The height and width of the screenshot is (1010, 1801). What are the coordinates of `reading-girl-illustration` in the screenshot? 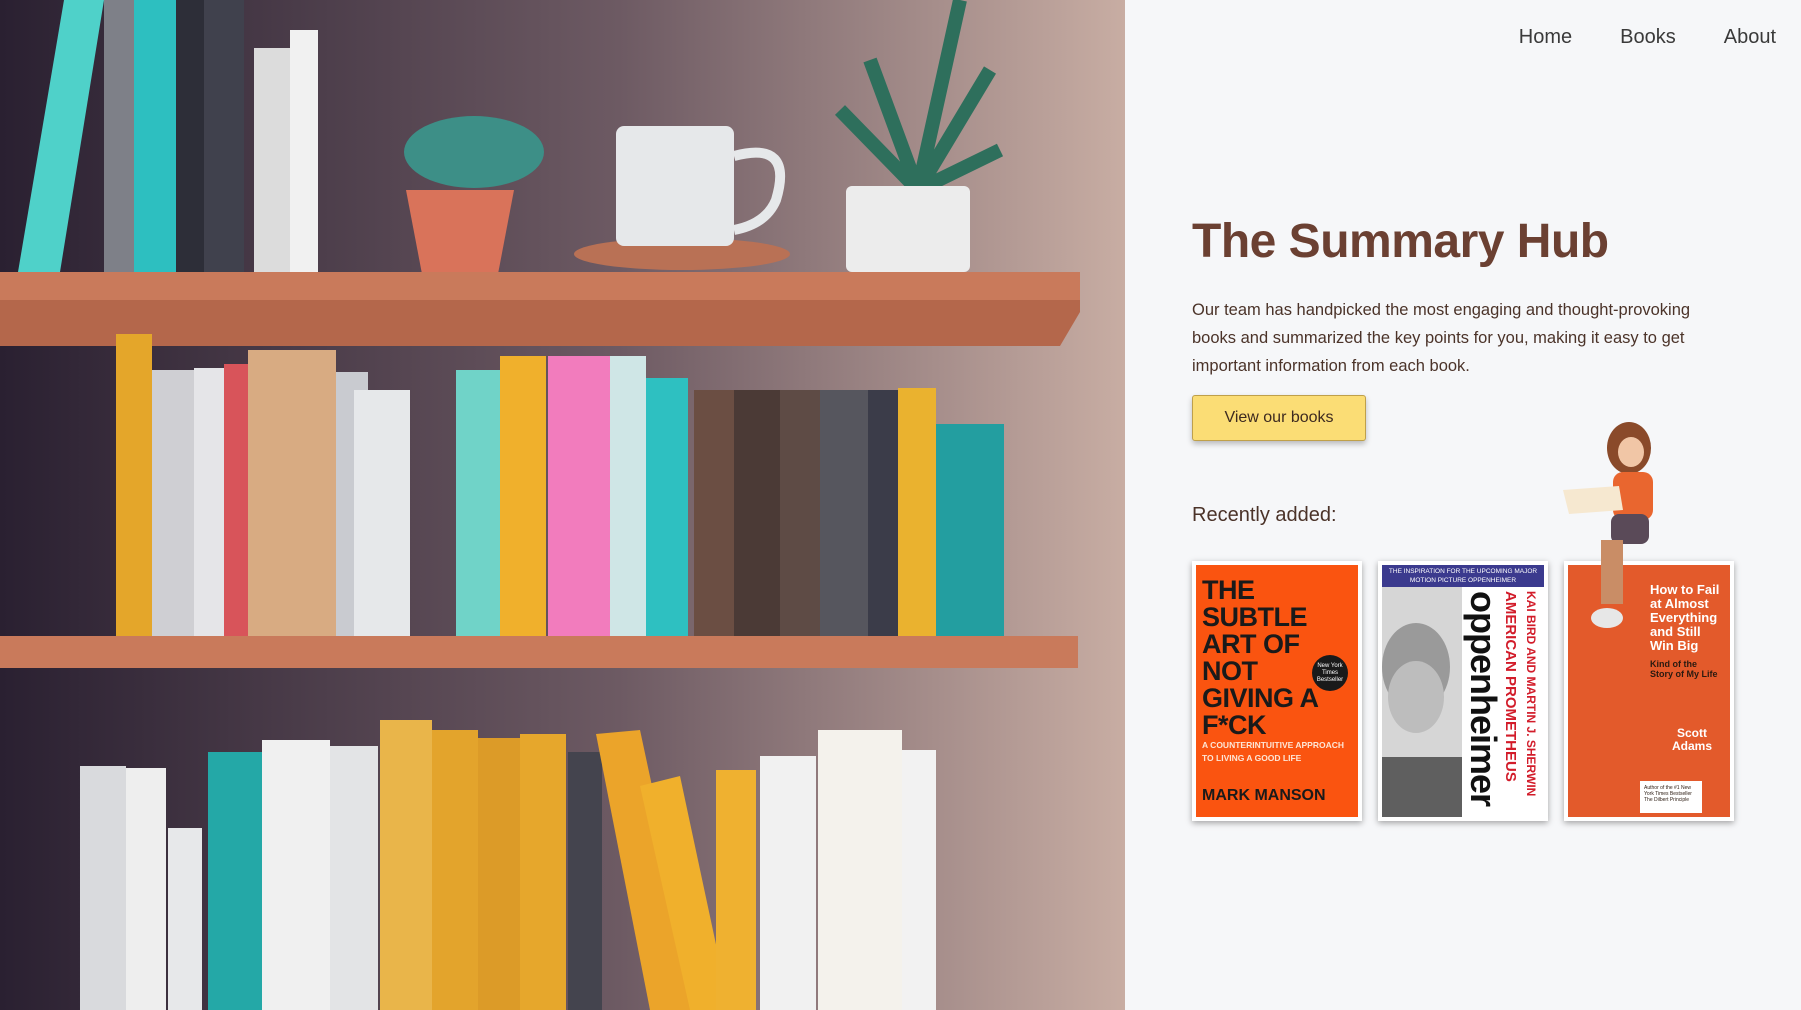 It's located at (1608, 525).